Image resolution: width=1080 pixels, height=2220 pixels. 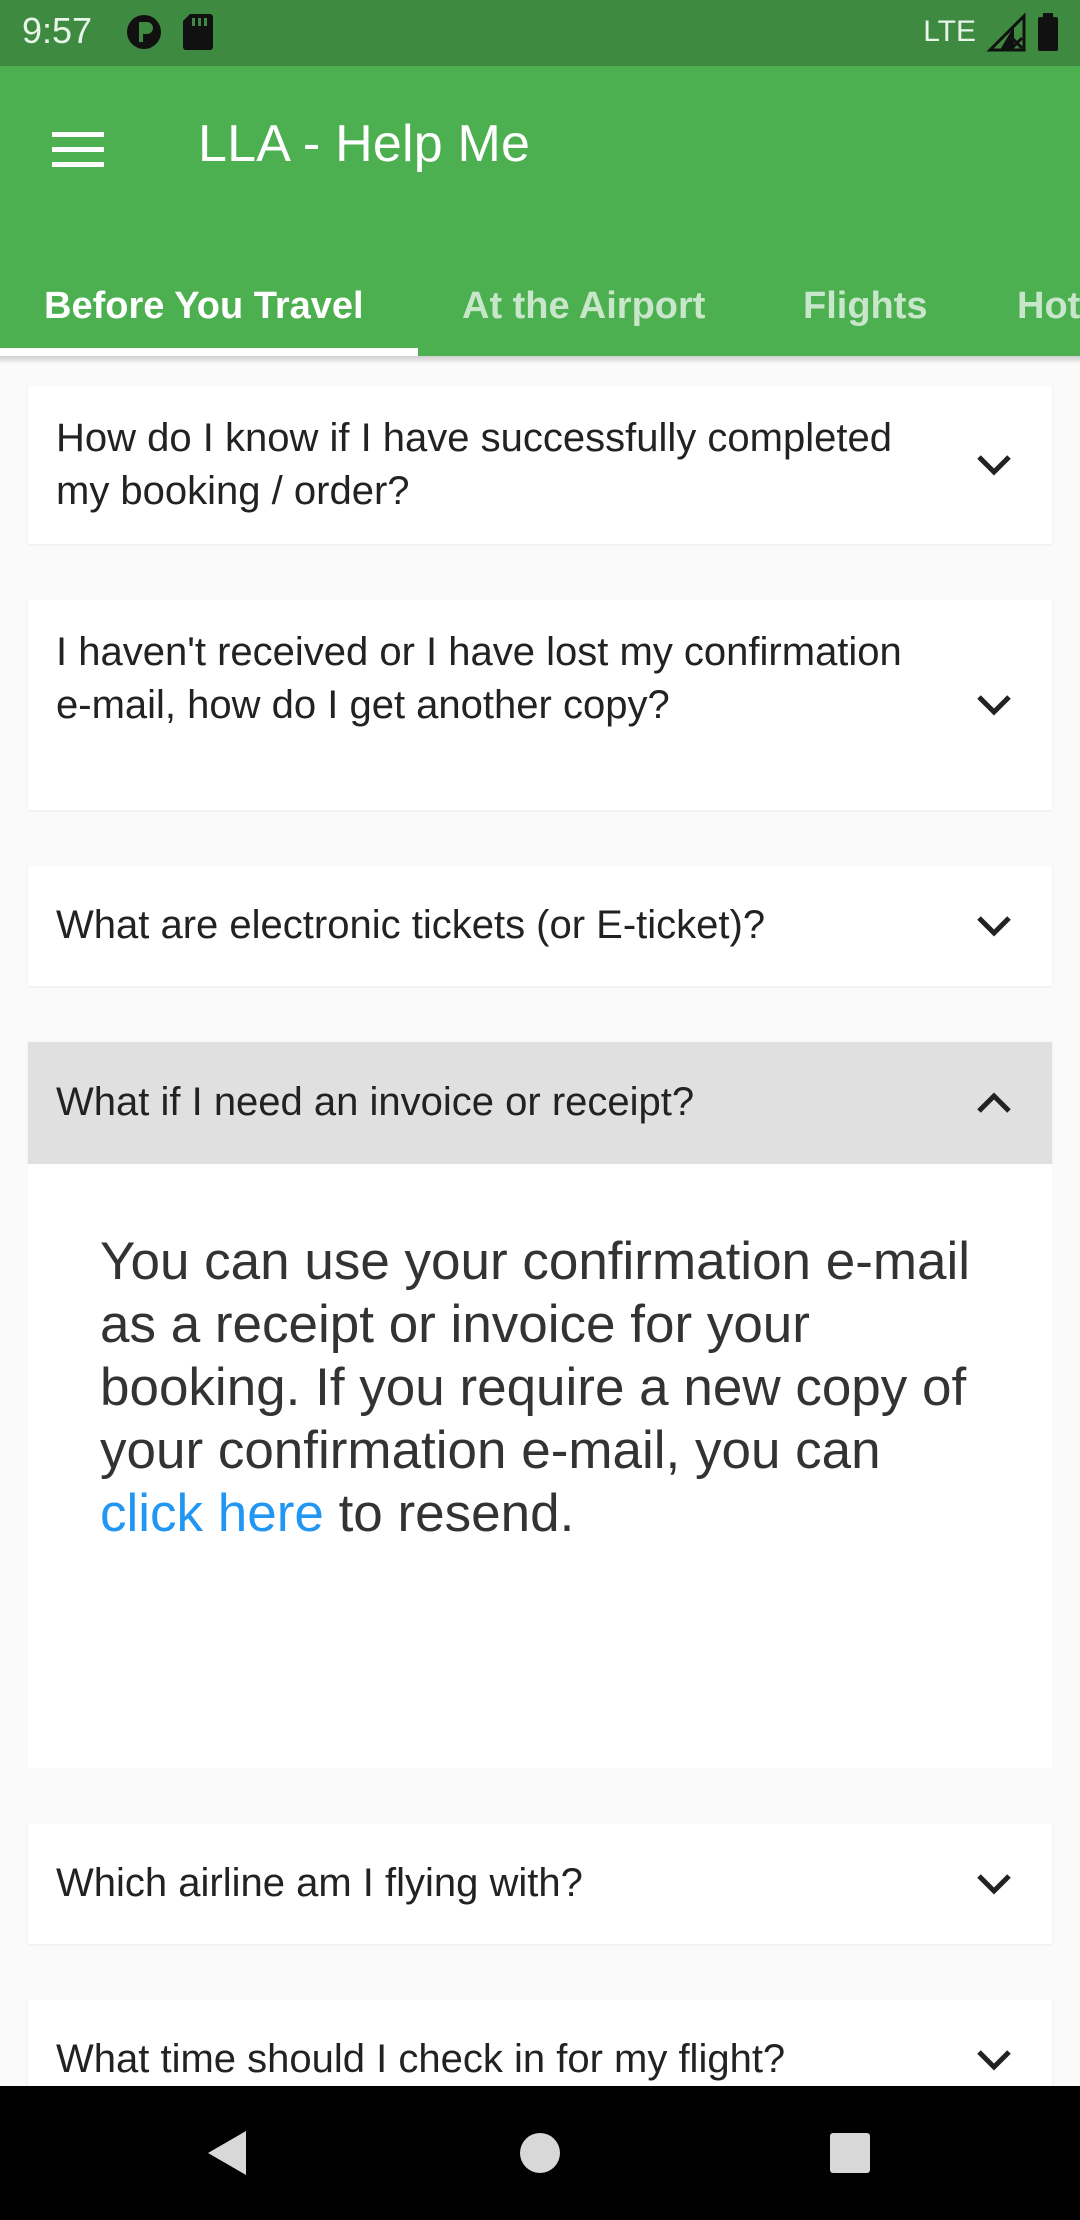 What do you see at coordinates (57, 30) in the screenshot?
I see `status-time: 9:57` at bounding box center [57, 30].